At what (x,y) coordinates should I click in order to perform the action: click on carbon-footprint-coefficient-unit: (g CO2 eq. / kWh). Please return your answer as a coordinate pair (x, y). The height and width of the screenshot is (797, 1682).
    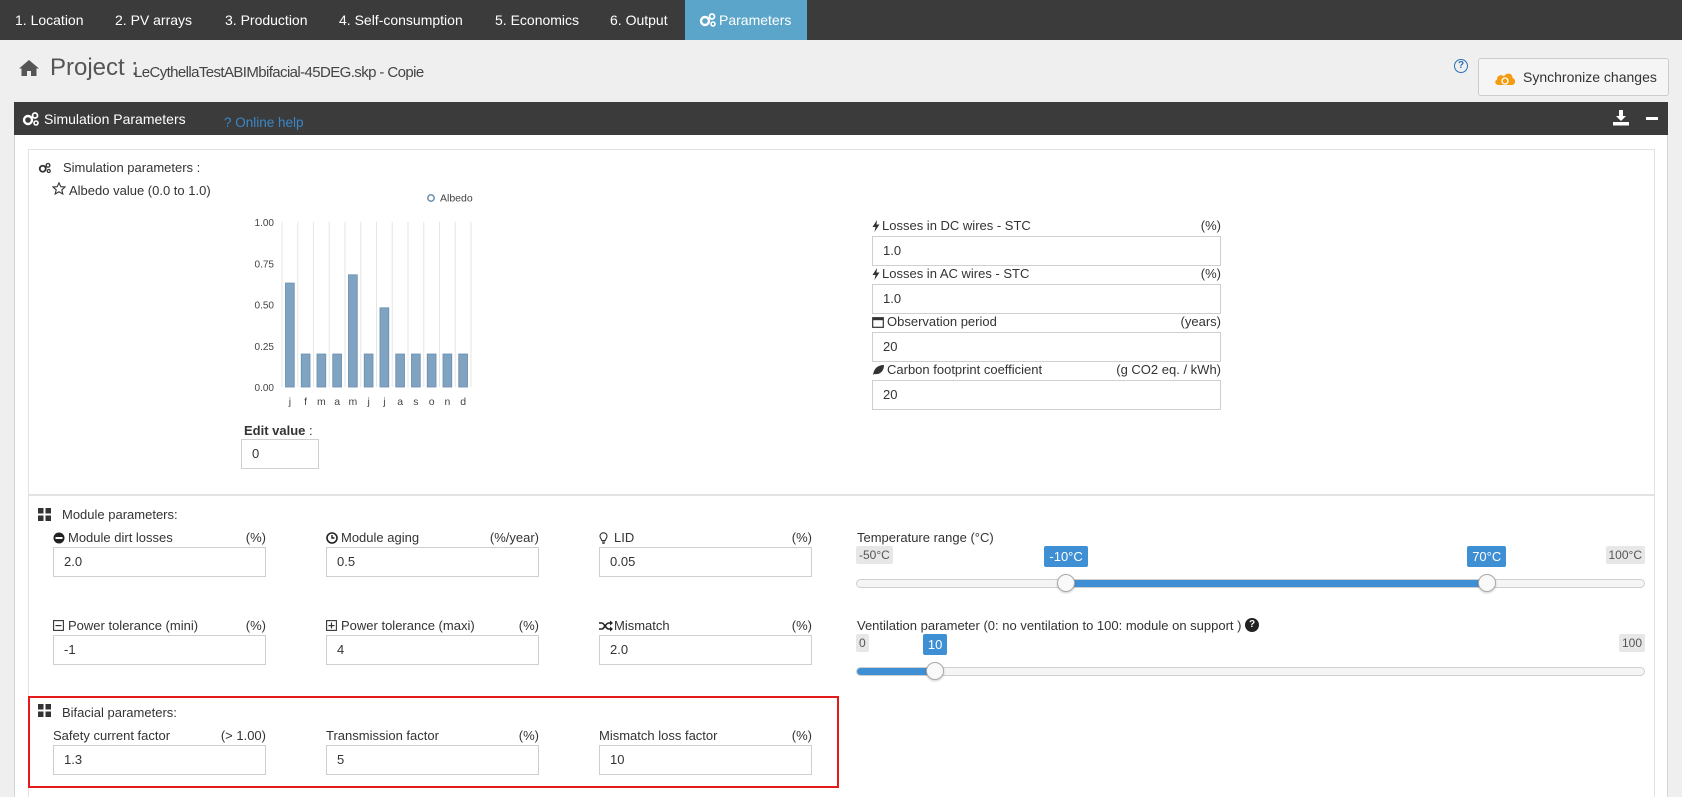
    Looking at the image, I should click on (1168, 369).